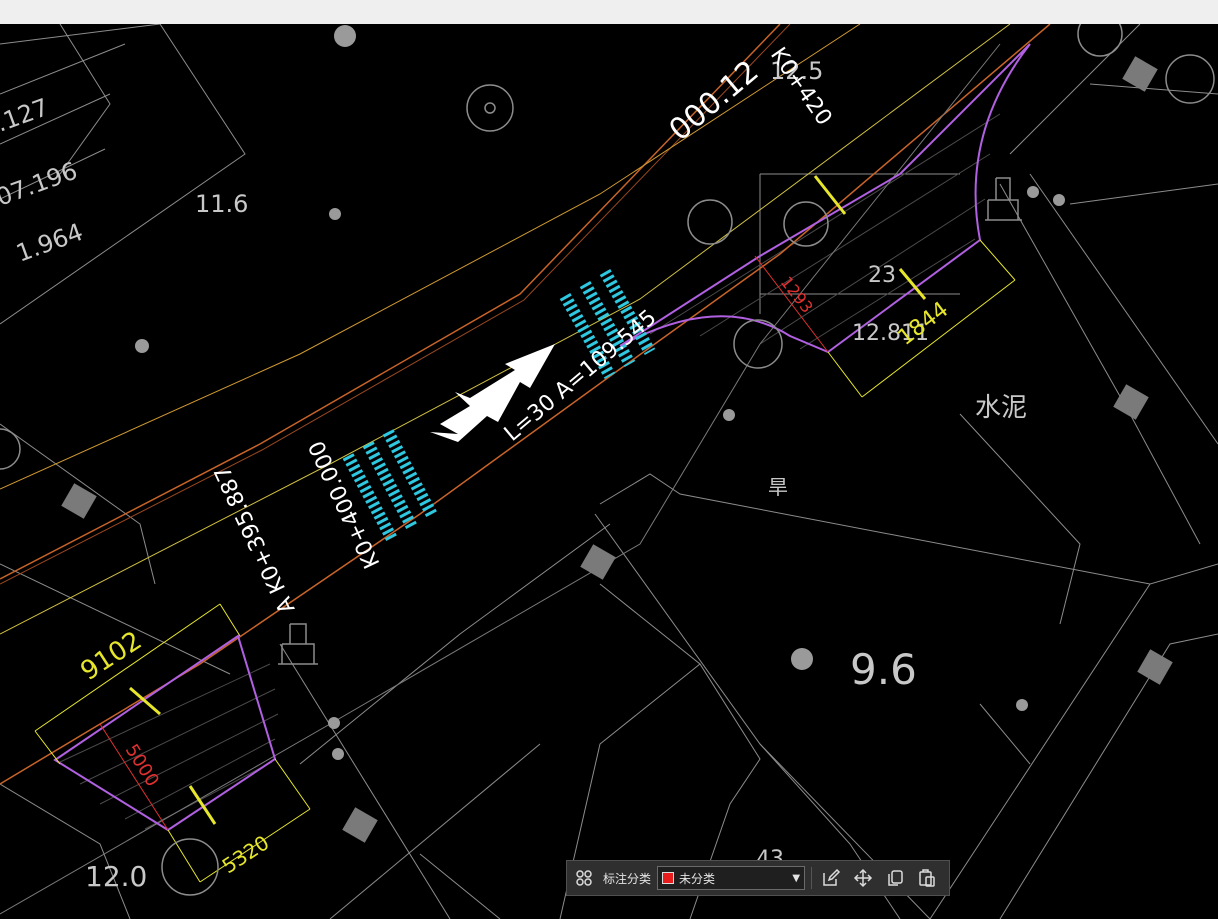 This screenshot has width=1218, height=919. What do you see at coordinates (26, 115) in the screenshot?
I see `label-127: .127` at bounding box center [26, 115].